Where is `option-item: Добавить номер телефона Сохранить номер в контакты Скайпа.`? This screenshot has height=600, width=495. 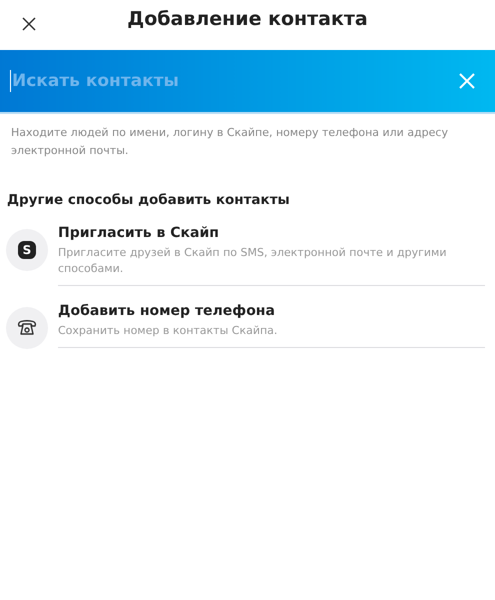 option-item: Добавить номер телефона Сохранить номер в контакты Скайпа. is located at coordinates (247, 324).